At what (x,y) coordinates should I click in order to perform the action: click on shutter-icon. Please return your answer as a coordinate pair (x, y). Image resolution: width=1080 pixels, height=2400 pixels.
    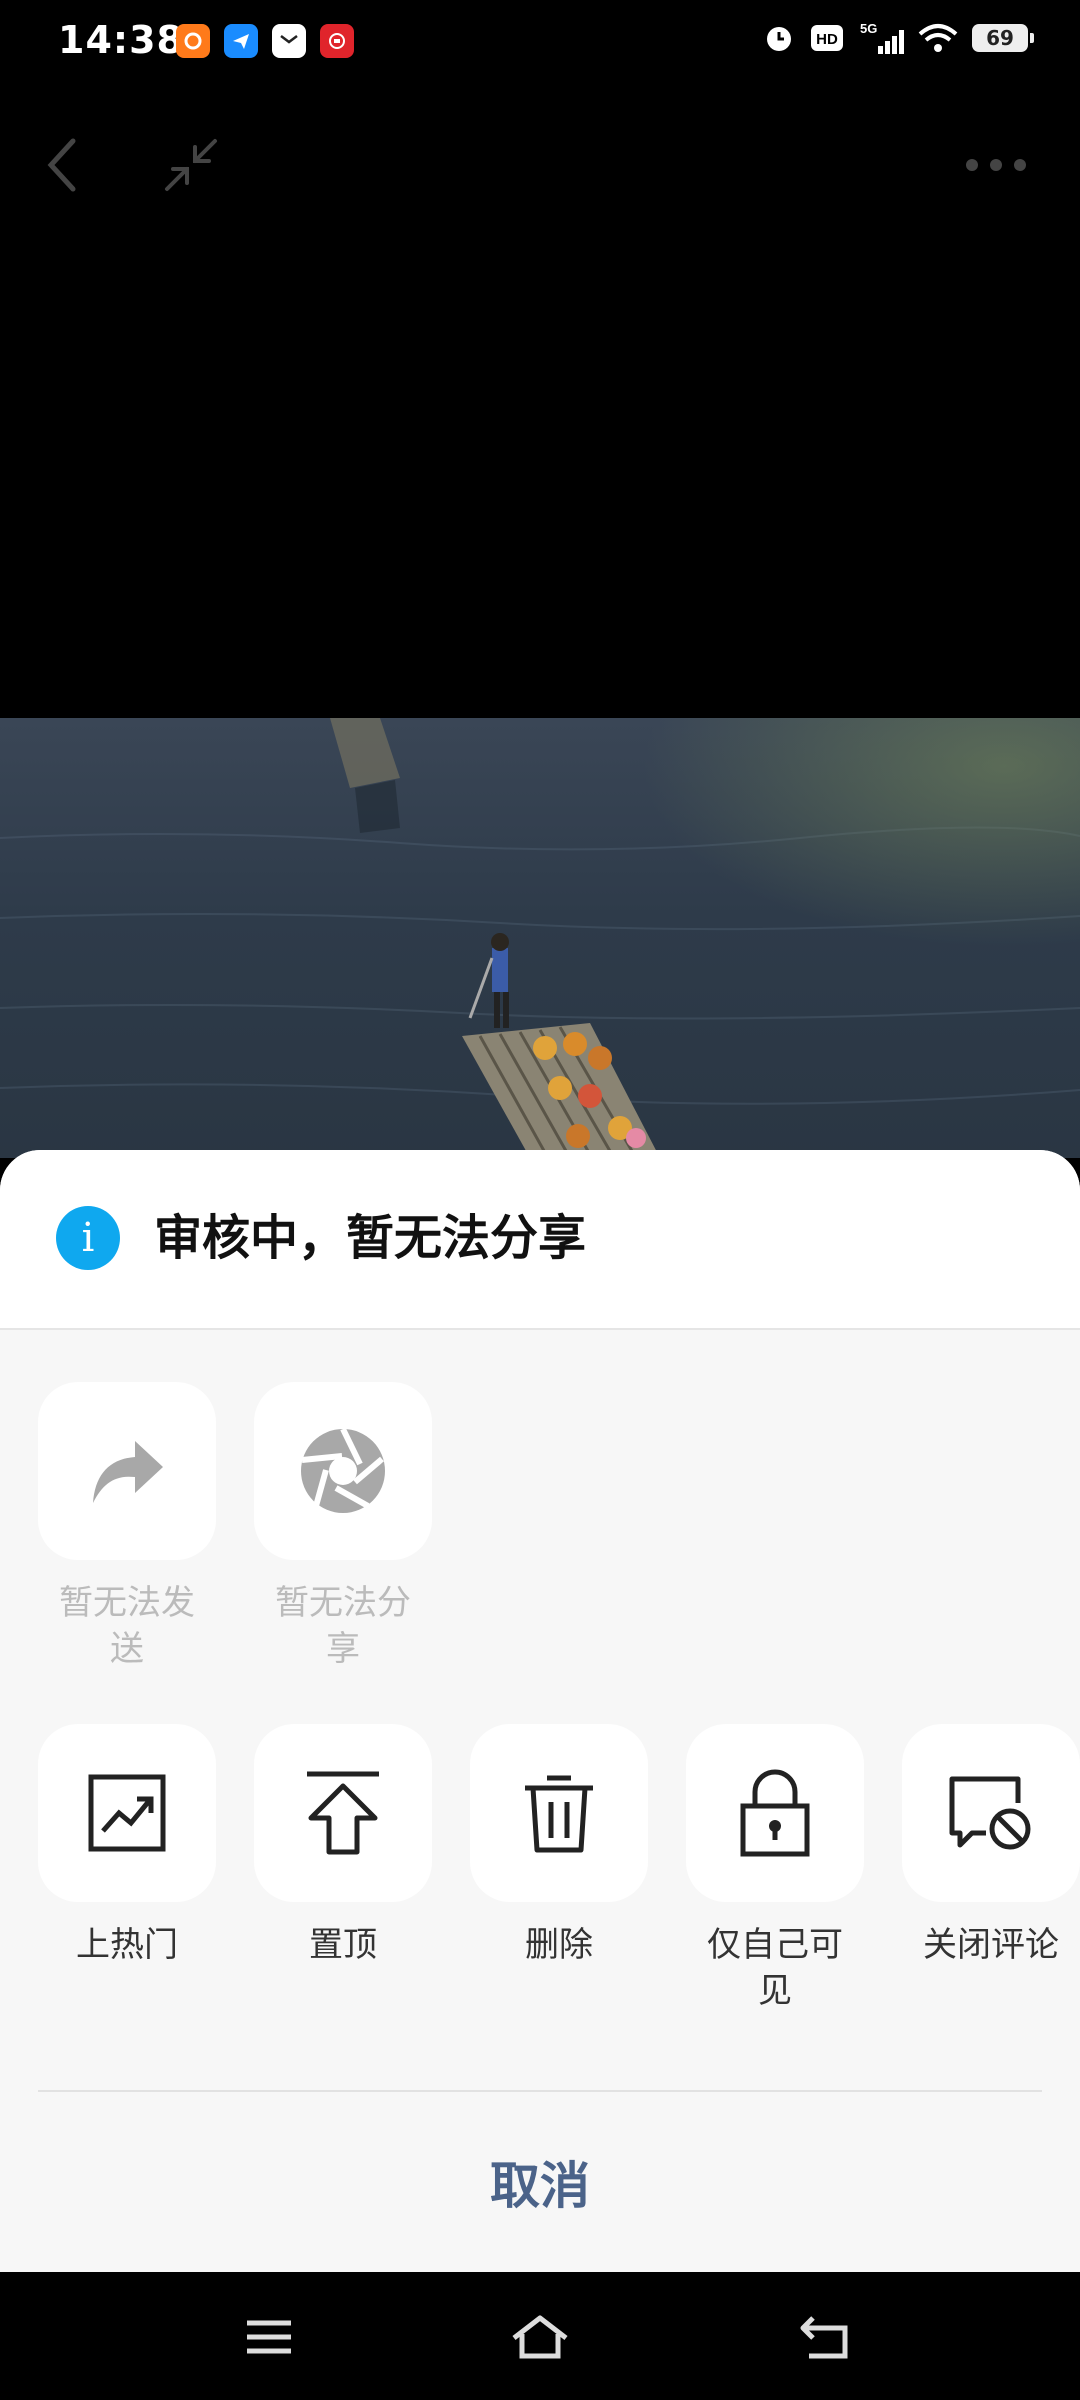
    Looking at the image, I should click on (343, 1470).